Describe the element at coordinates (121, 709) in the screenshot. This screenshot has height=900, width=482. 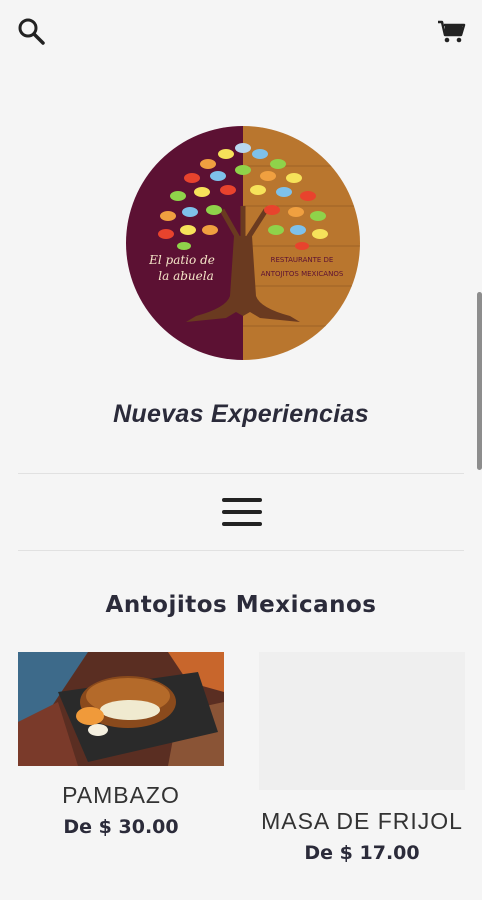
I see `product-image` at that location.